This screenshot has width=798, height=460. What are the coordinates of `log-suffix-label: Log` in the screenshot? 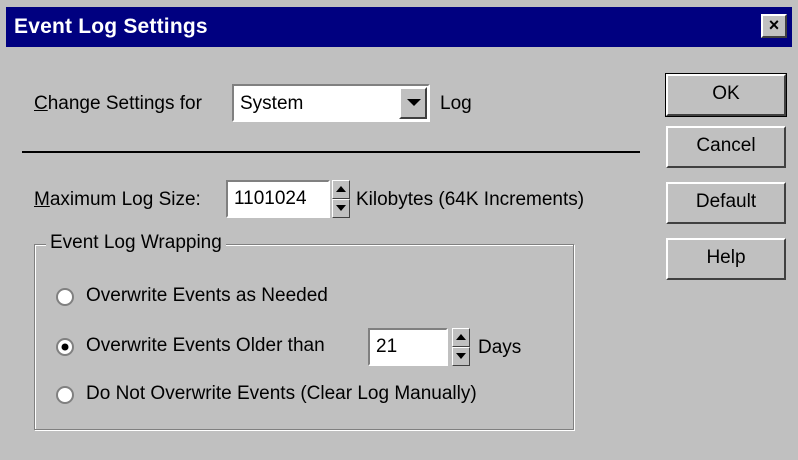 It's located at (456, 103).